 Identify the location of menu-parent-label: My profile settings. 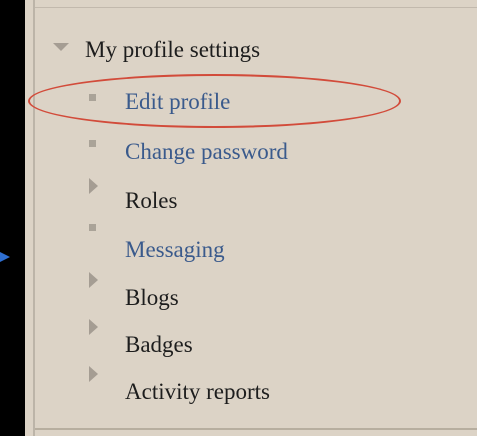
(172, 50).